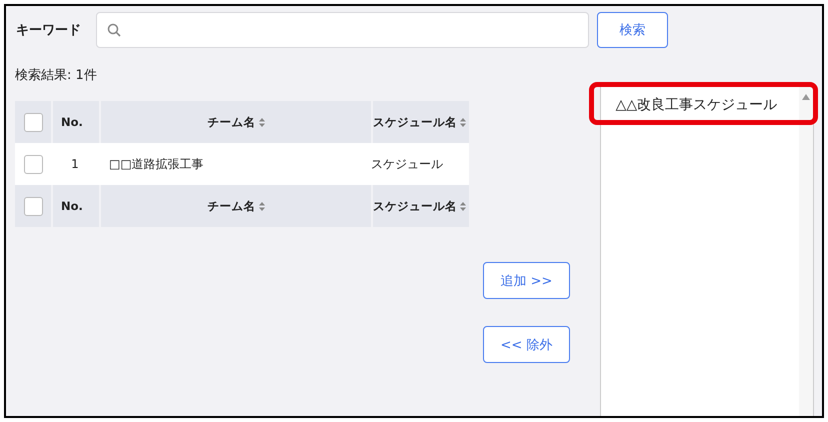 Image resolution: width=828 pixels, height=422 pixels. Describe the element at coordinates (526, 280) in the screenshot. I see `add-button: 追加 >>` at that location.